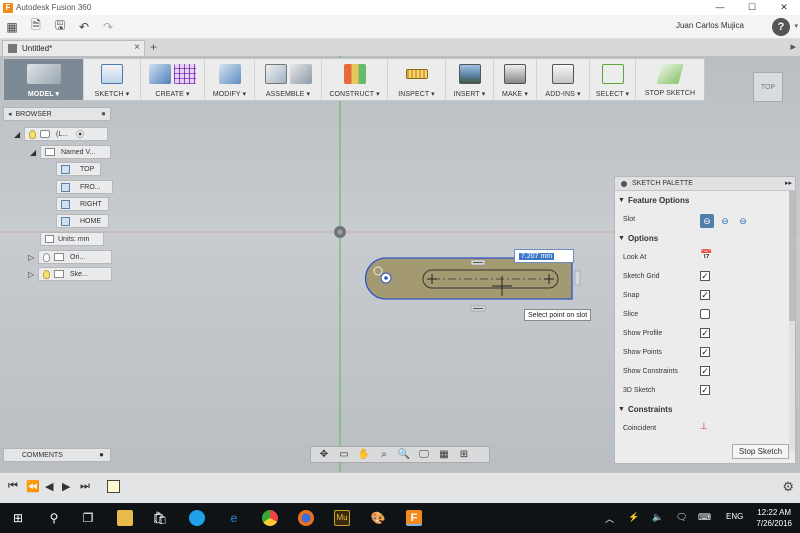  I want to click on undo-icon: ↶, so click(84, 27).